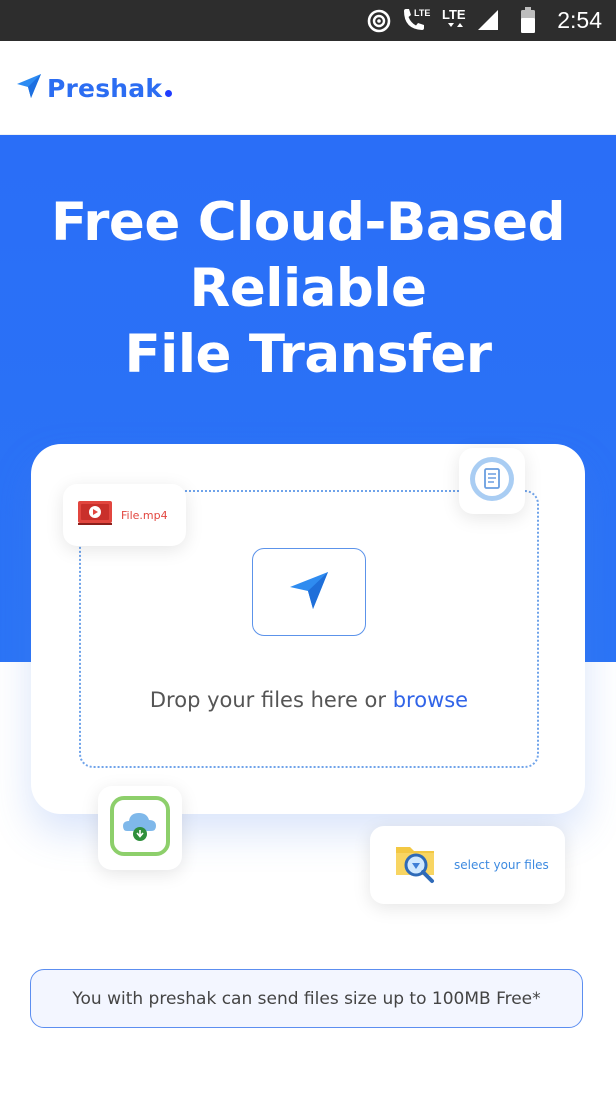  What do you see at coordinates (308, 88) in the screenshot?
I see `site-header: Preshak` at bounding box center [308, 88].